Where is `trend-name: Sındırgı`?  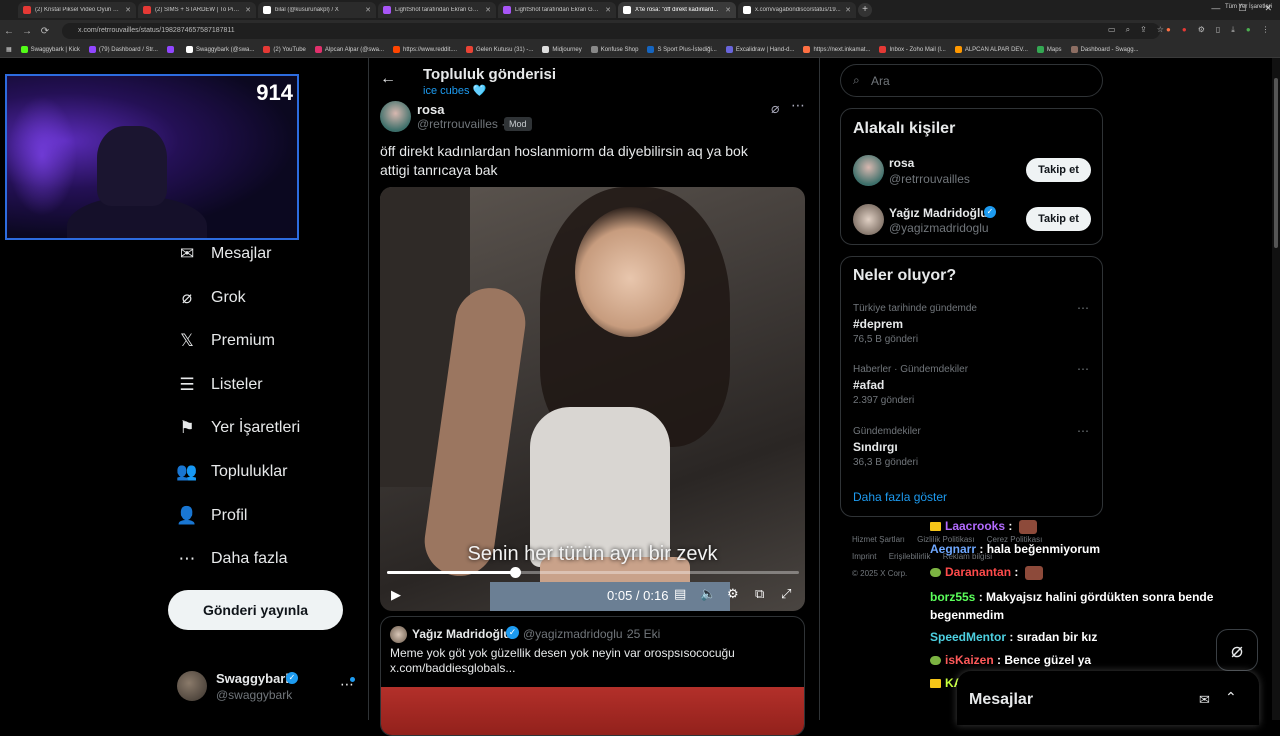 trend-name: Sındırgı is located at coordinates (875, 447).